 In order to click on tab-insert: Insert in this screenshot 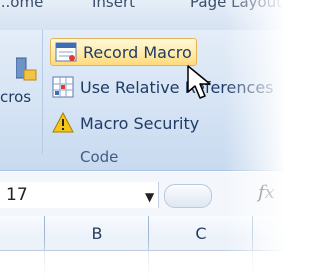, I will do `click(113, 5)`.